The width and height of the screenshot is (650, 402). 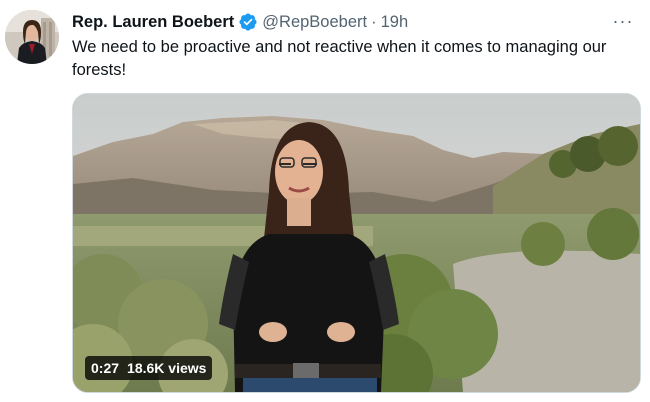 What do you see at coordinates (248, 22) in the screenshot?
I see `verified-badge-icon` at bounding box center [248, 22].